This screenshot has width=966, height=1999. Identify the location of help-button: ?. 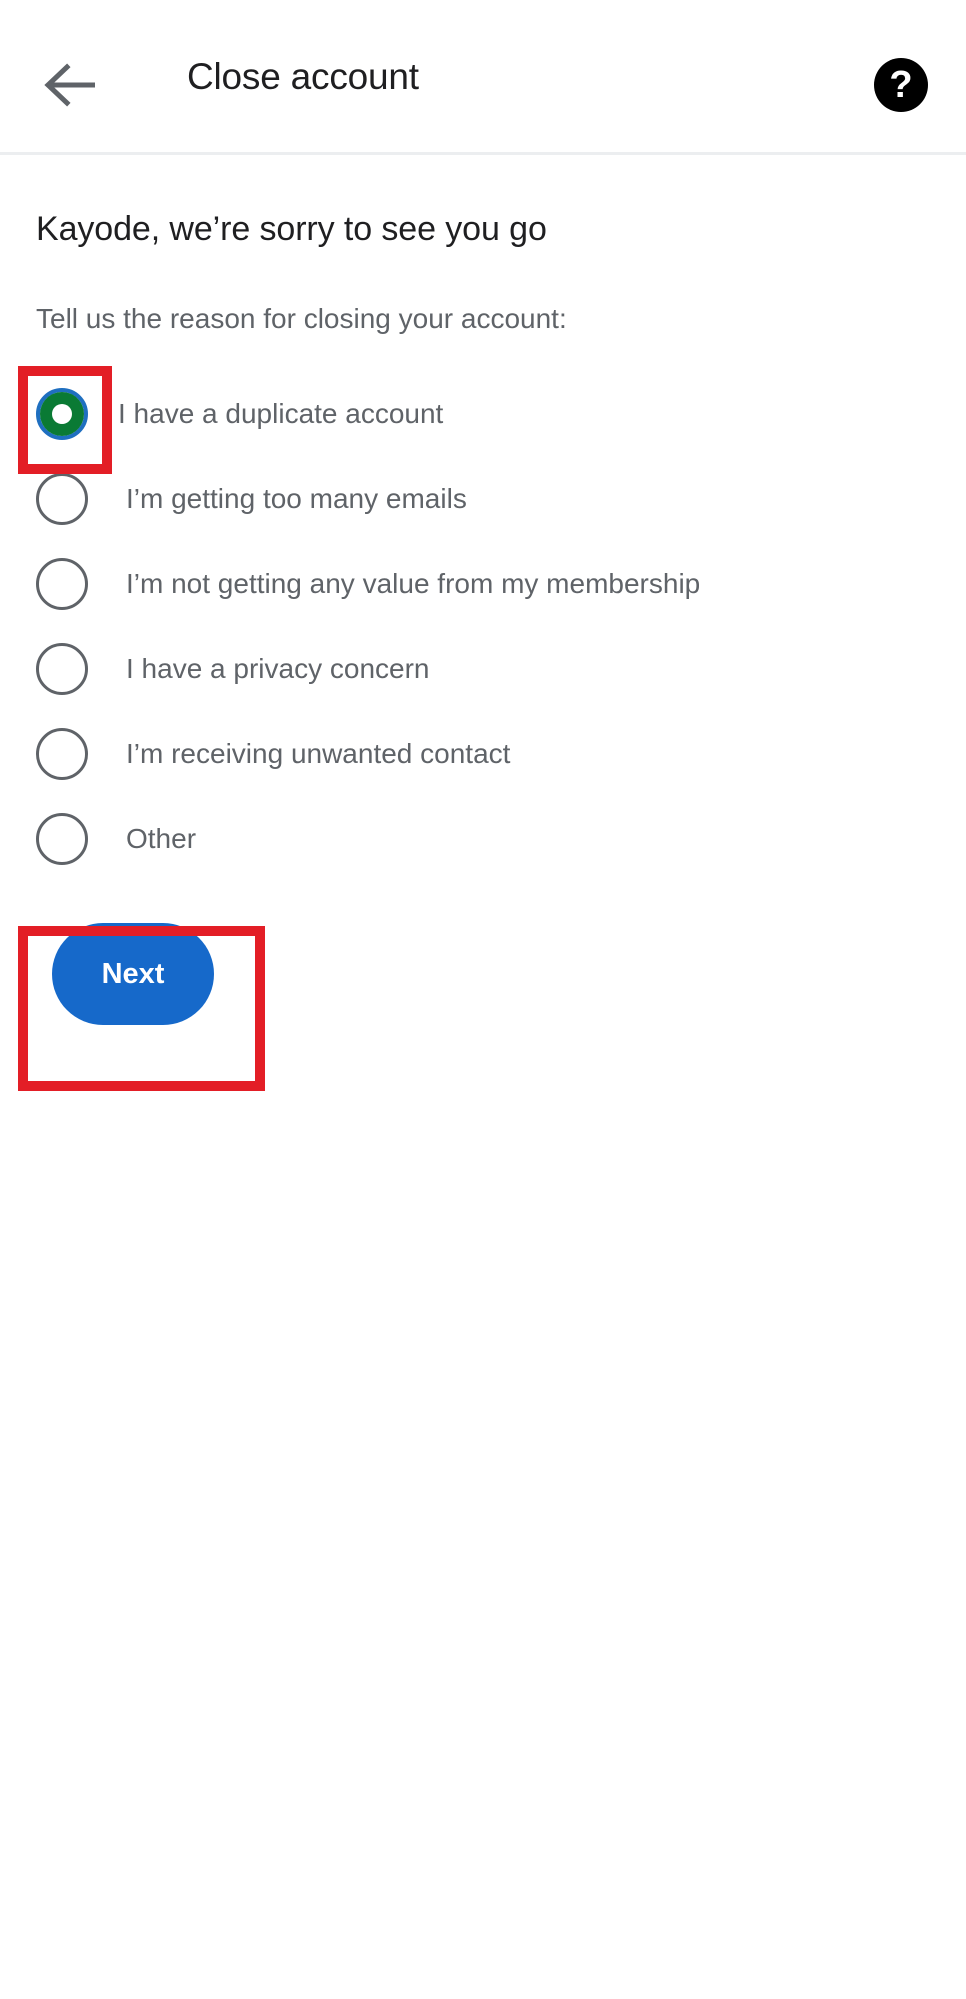
(901, 85).